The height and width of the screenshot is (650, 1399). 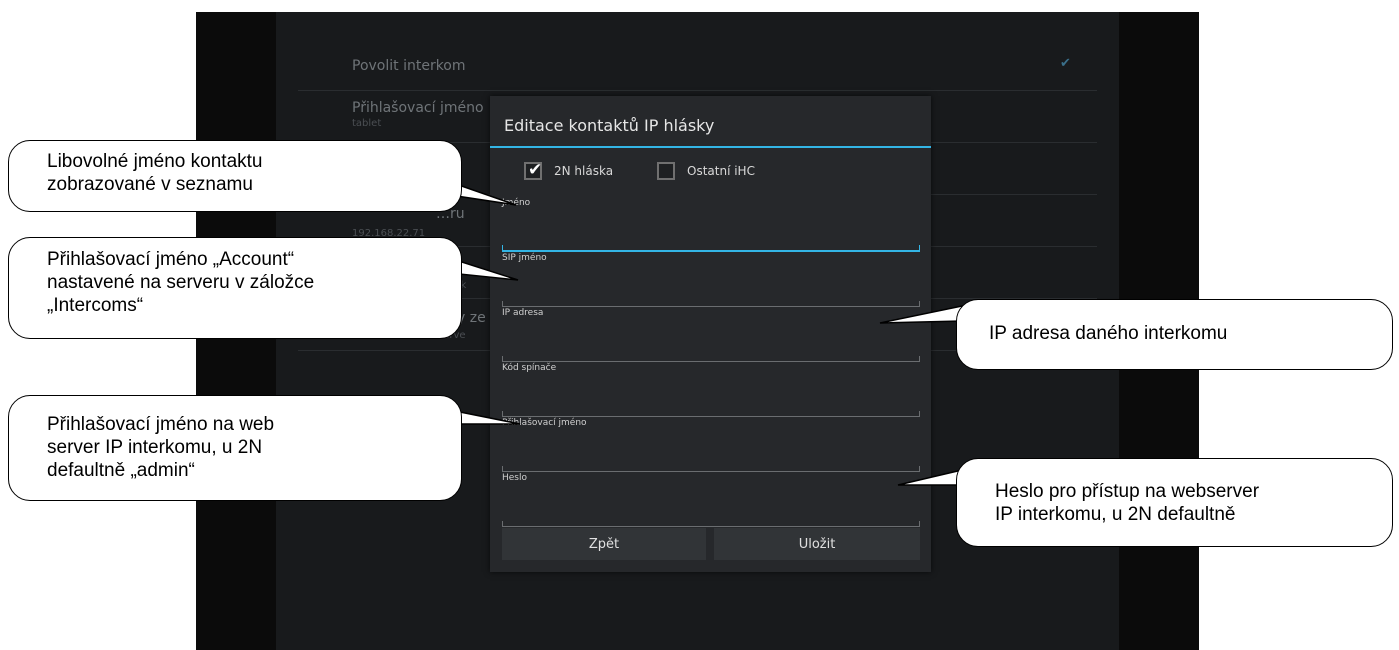 I want to click on title-divider, so click(x=710, y=147).